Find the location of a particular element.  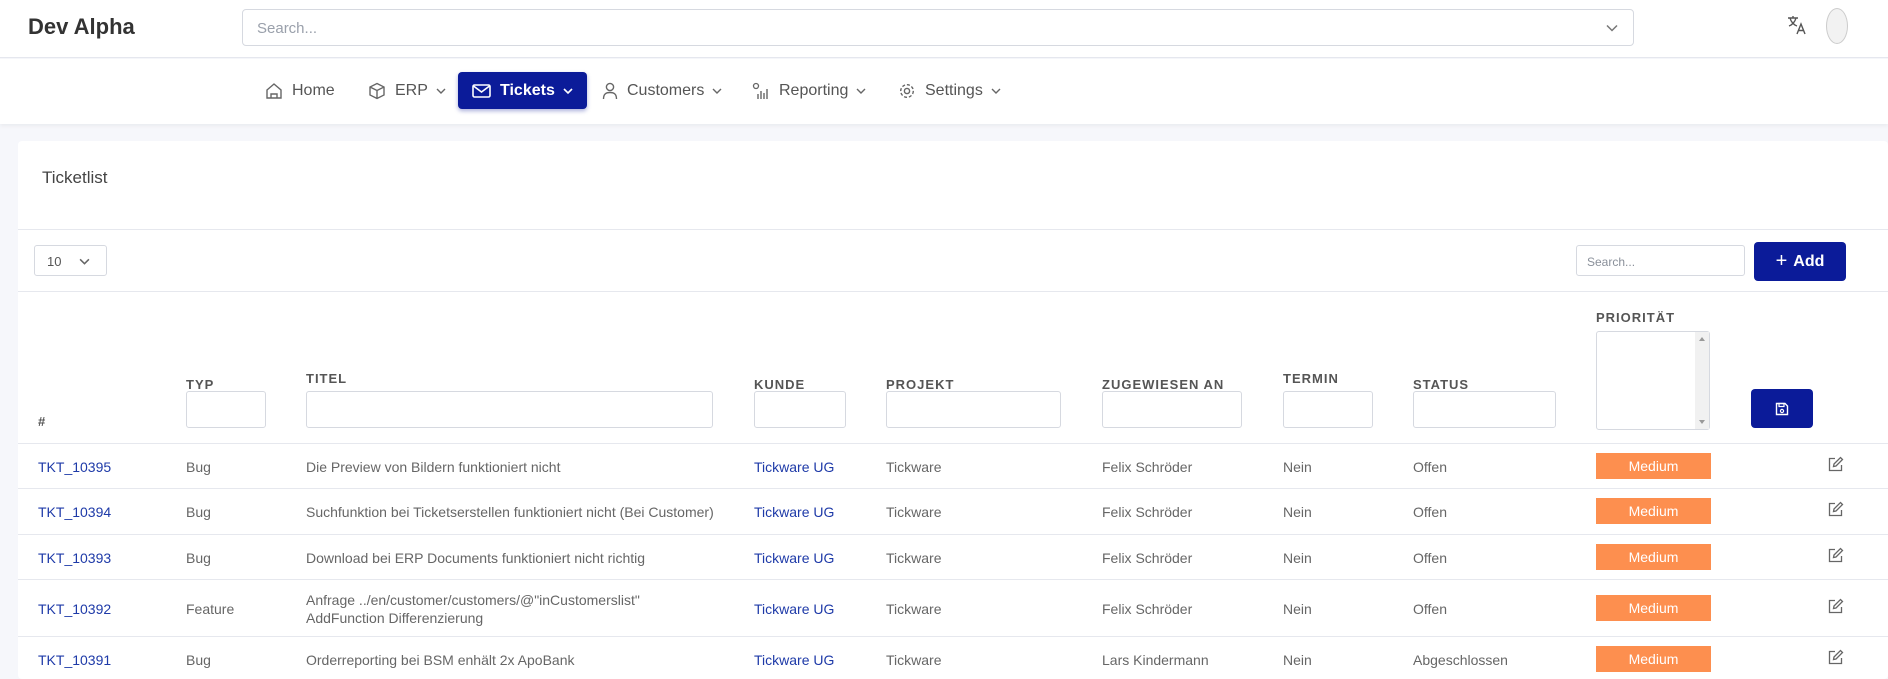

column-header-status: STATUS is located at coordinates (1441, 384).